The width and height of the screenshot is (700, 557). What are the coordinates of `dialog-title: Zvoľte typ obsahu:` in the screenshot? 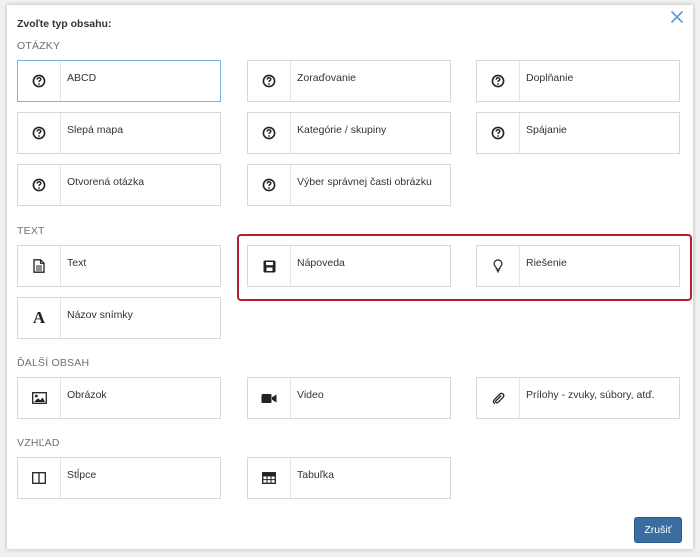 It's located at (64, 24).